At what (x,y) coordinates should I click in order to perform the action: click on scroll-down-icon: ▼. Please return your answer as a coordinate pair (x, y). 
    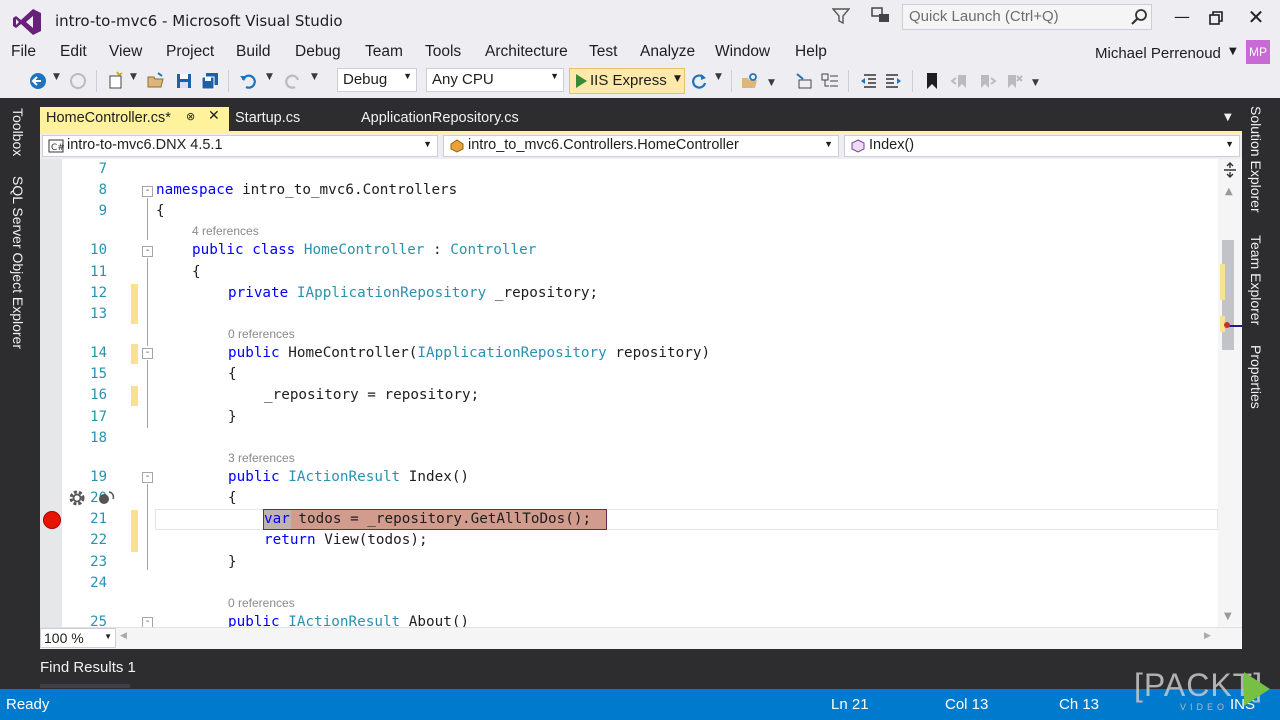
    Looking at the image, I should click on (1228, 616).